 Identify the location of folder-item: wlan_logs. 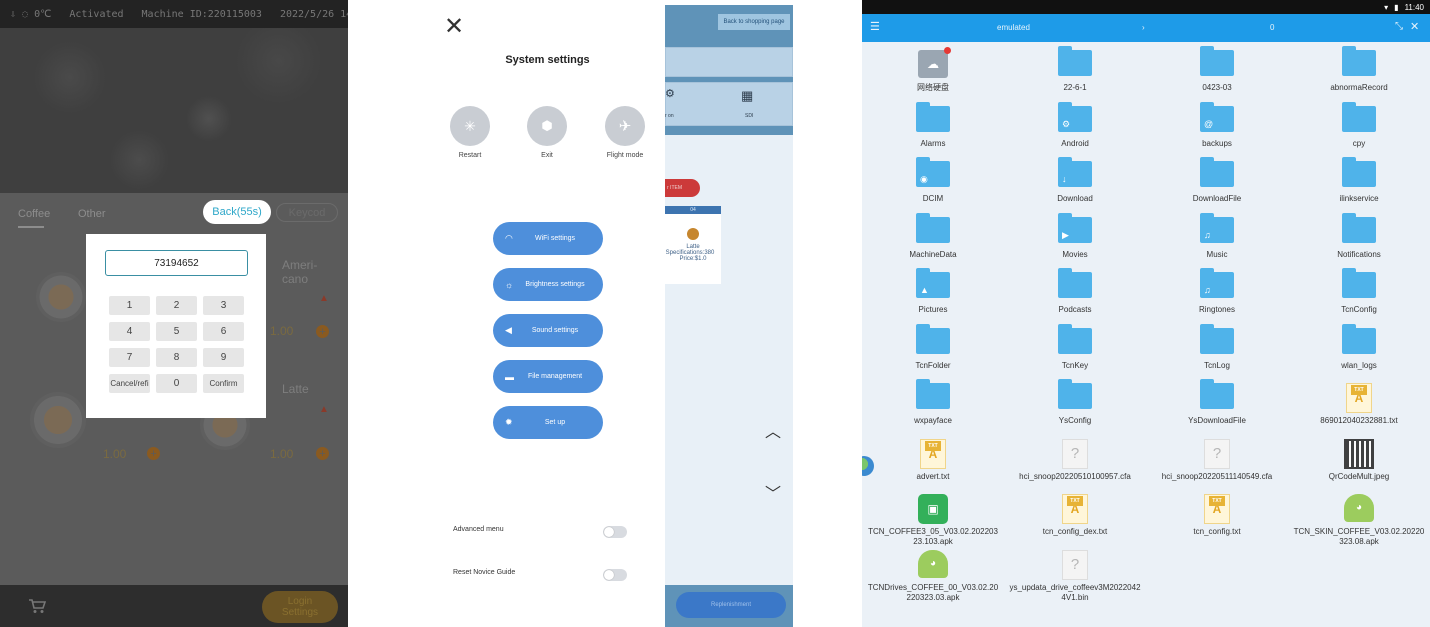
(1359, 346).